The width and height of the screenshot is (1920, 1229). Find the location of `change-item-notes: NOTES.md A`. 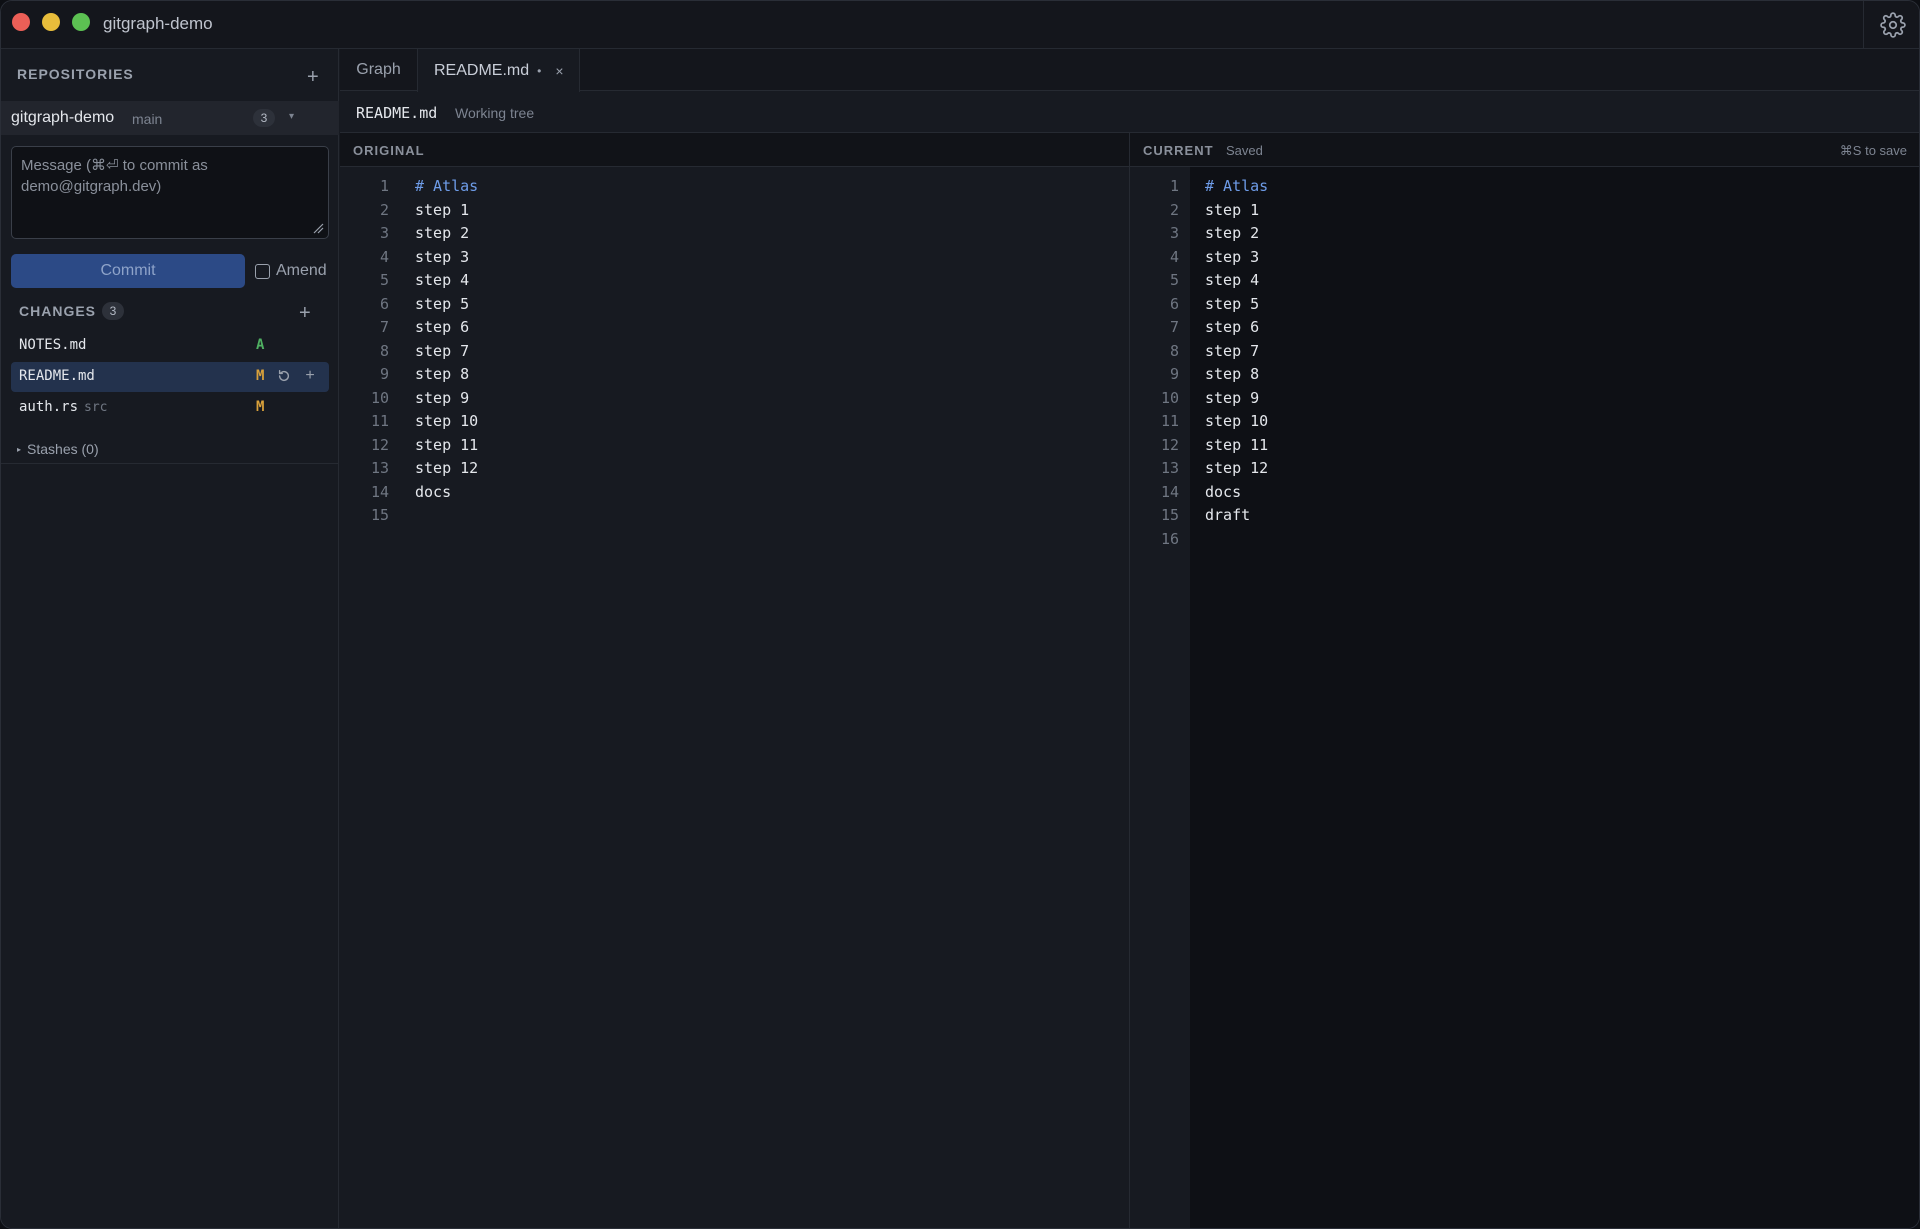

change-item-notes: NOTES.md A is located at coordinates (170, 346).